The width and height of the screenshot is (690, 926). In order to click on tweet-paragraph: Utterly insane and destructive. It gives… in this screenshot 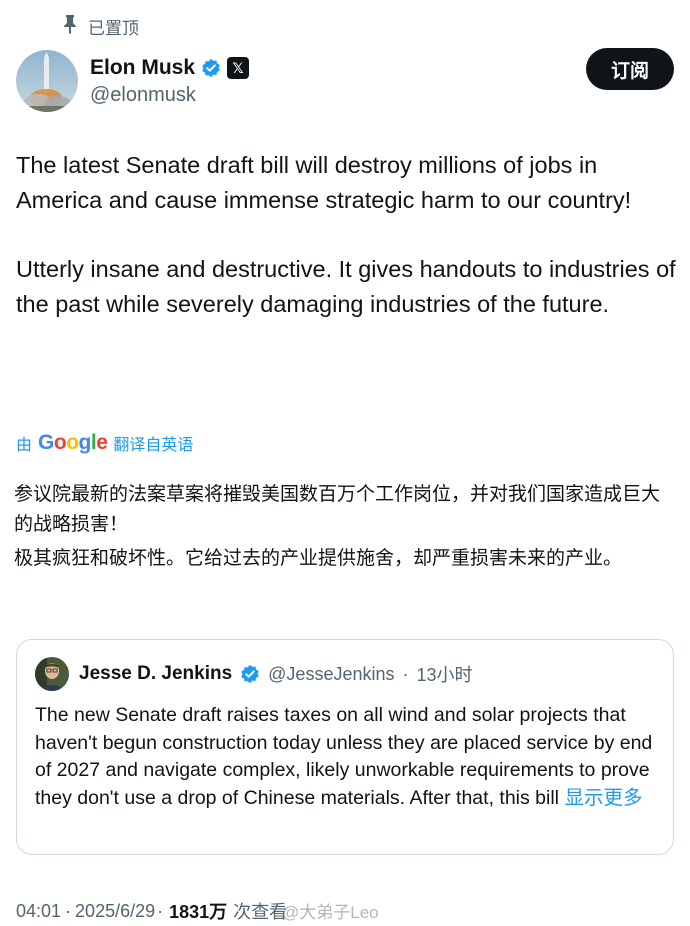, I will do `click(346, 286)`.